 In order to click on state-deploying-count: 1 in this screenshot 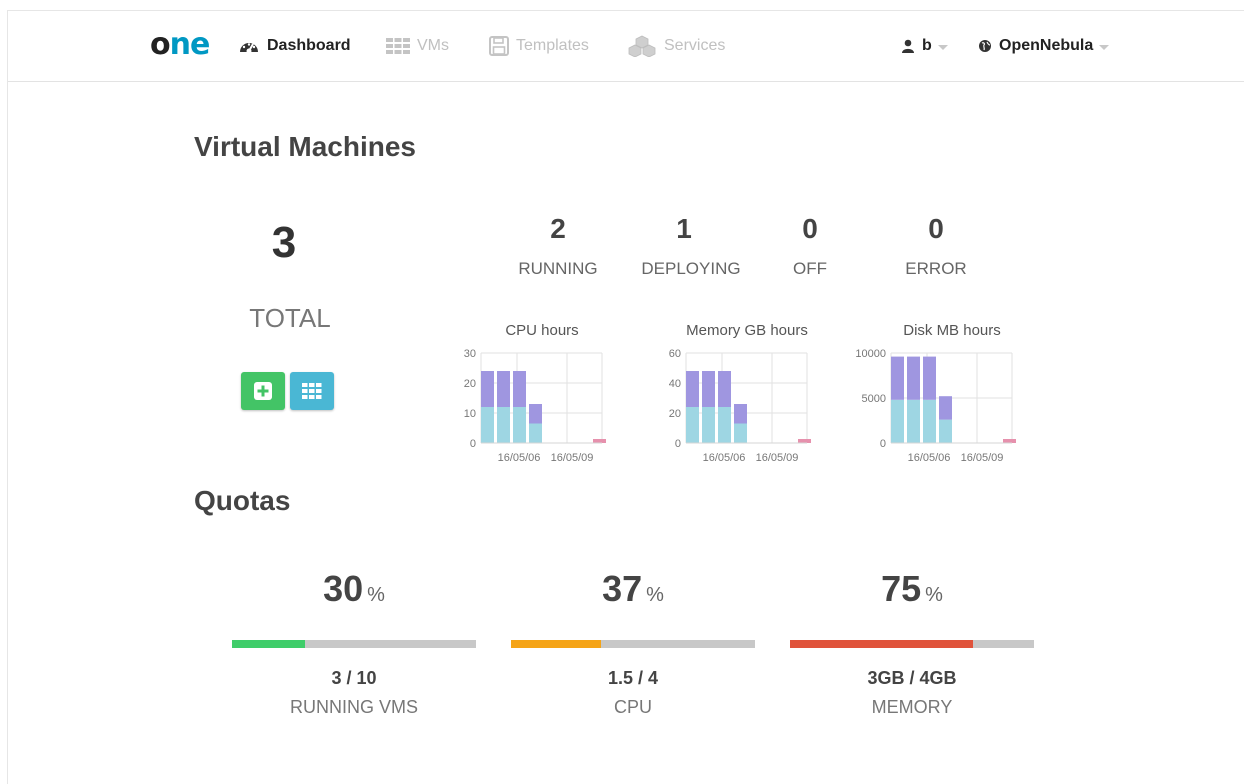, I will do `click(684, 228)`.